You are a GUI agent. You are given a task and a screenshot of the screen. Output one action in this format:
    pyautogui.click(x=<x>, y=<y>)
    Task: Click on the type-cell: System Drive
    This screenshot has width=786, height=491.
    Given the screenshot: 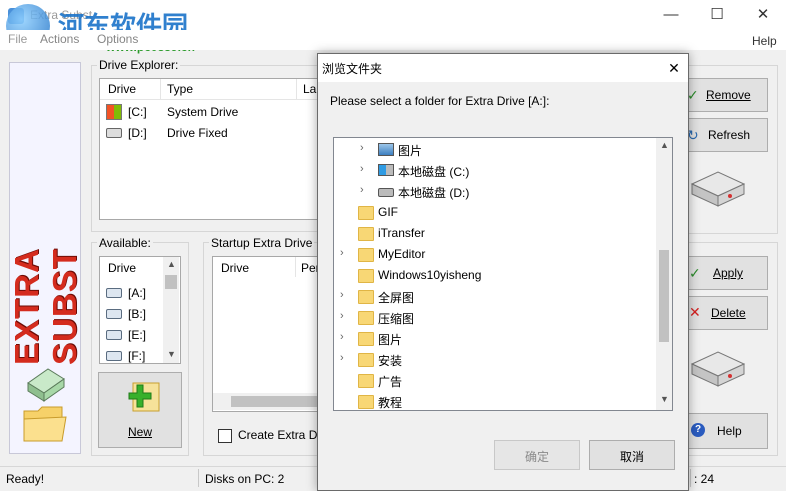 What is the action you would take?
    pyautogui.click(x=203, y=112)
    